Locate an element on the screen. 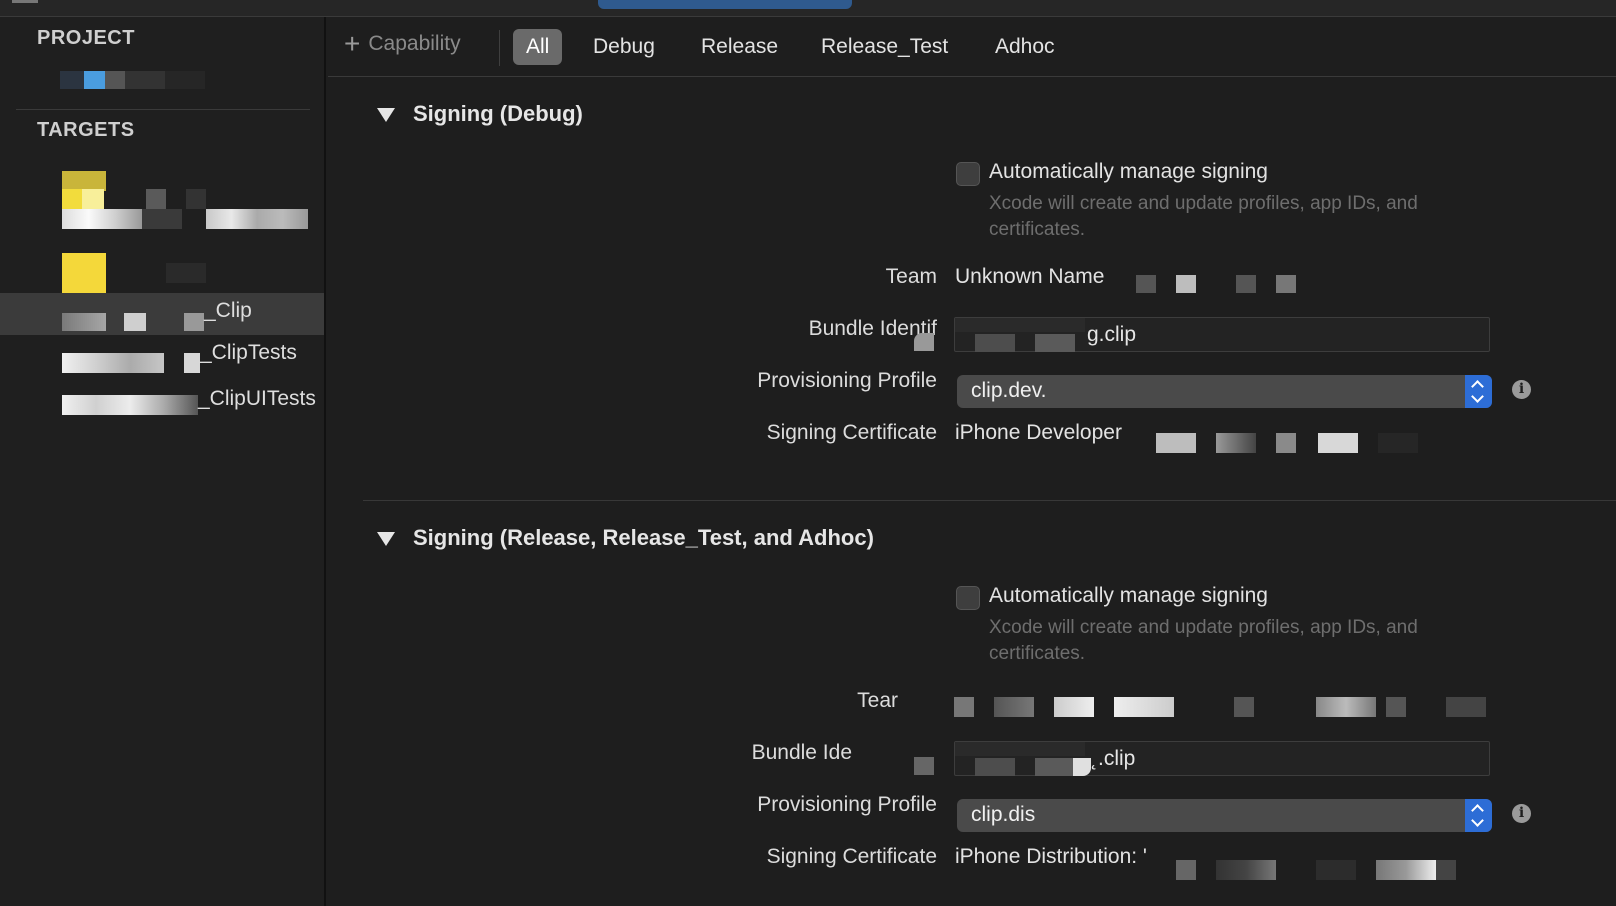  active-editor-tab is located at coordinates (725, 4).